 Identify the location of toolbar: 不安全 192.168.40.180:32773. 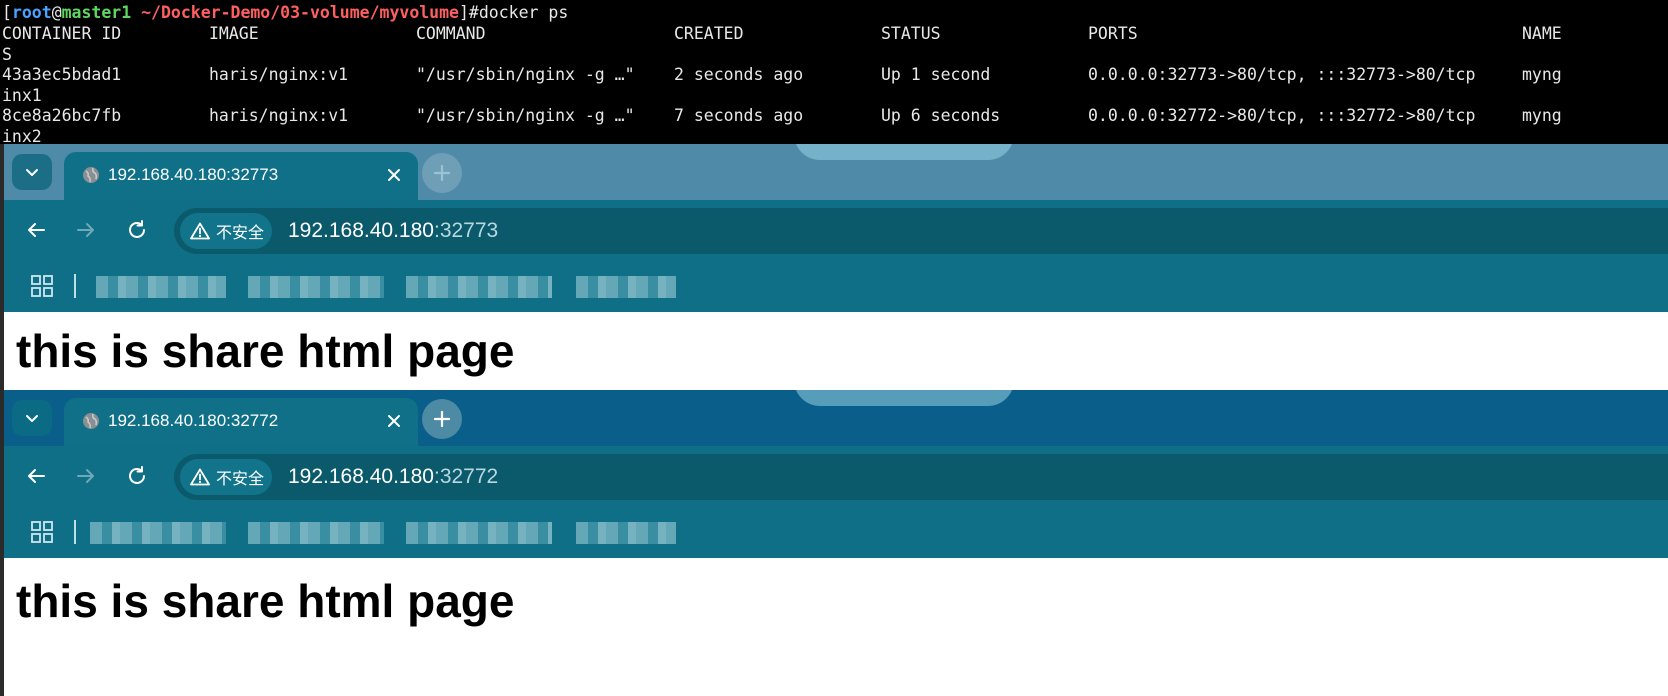
(836, 230).